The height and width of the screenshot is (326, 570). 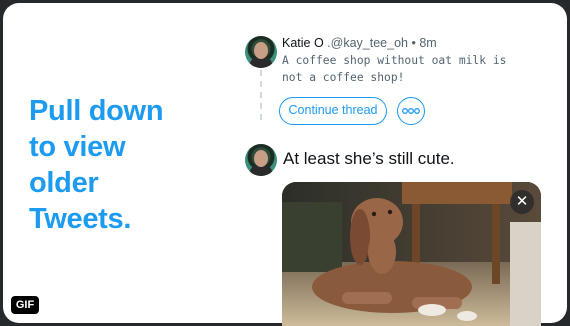 What do you see at coordinates (64, 183) in the screenshot?
I see `promo-line-3: older` at bounding box center [64, 183].